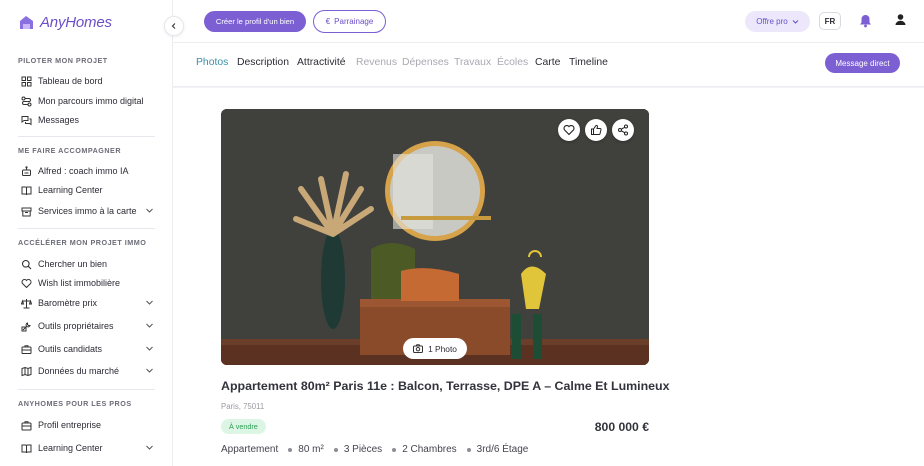 The width and height of the screenshot is (924, 466). I want to click on thumbs-up-icon, so click(596, 129).